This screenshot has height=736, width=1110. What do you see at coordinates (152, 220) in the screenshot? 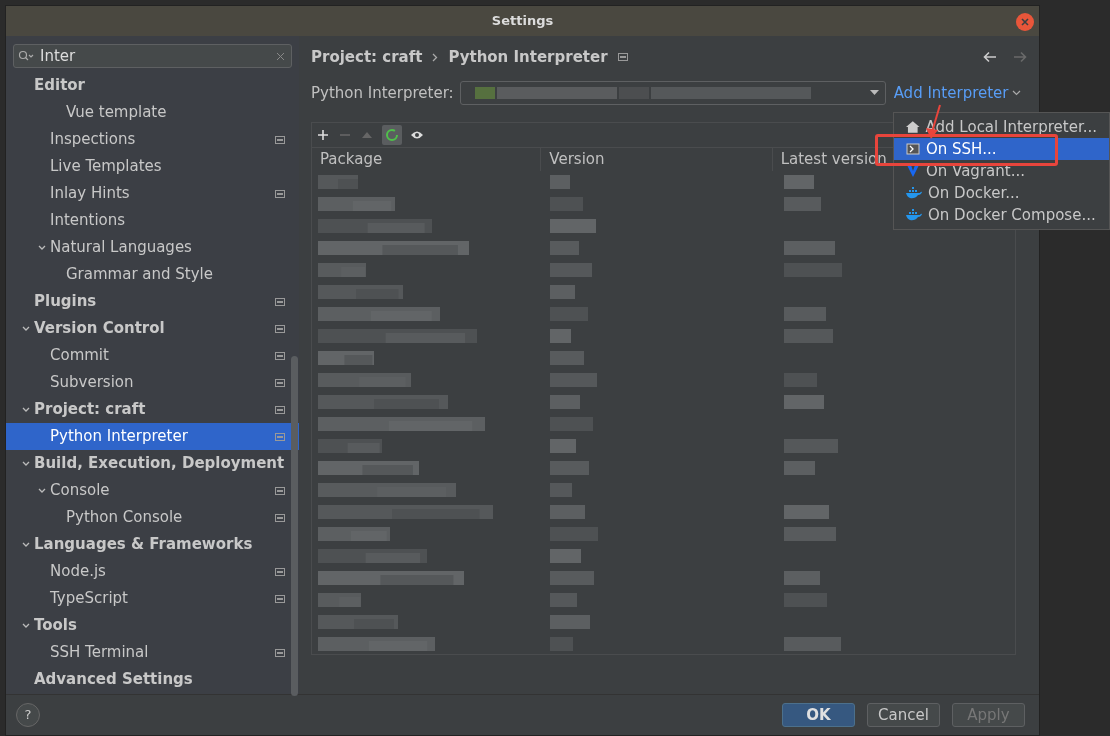
I see `tree-item: Intentions` at bounding box center [152, 220].